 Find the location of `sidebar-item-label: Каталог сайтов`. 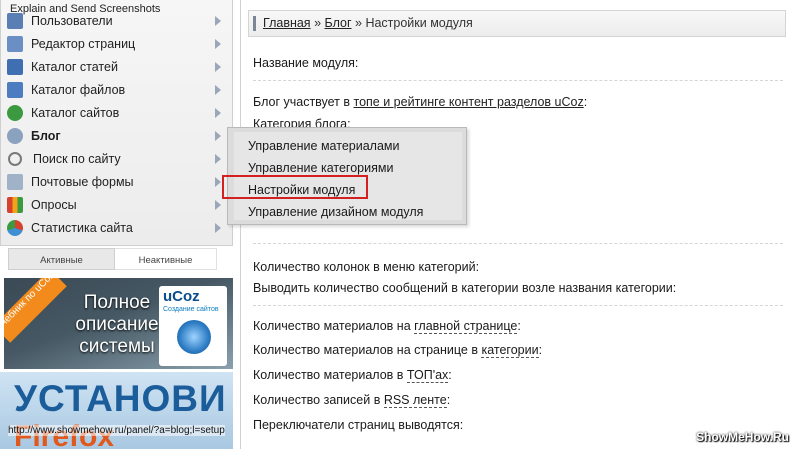

sidebar-item-label: Каталог сайтов is located at coordinates (75, 112).